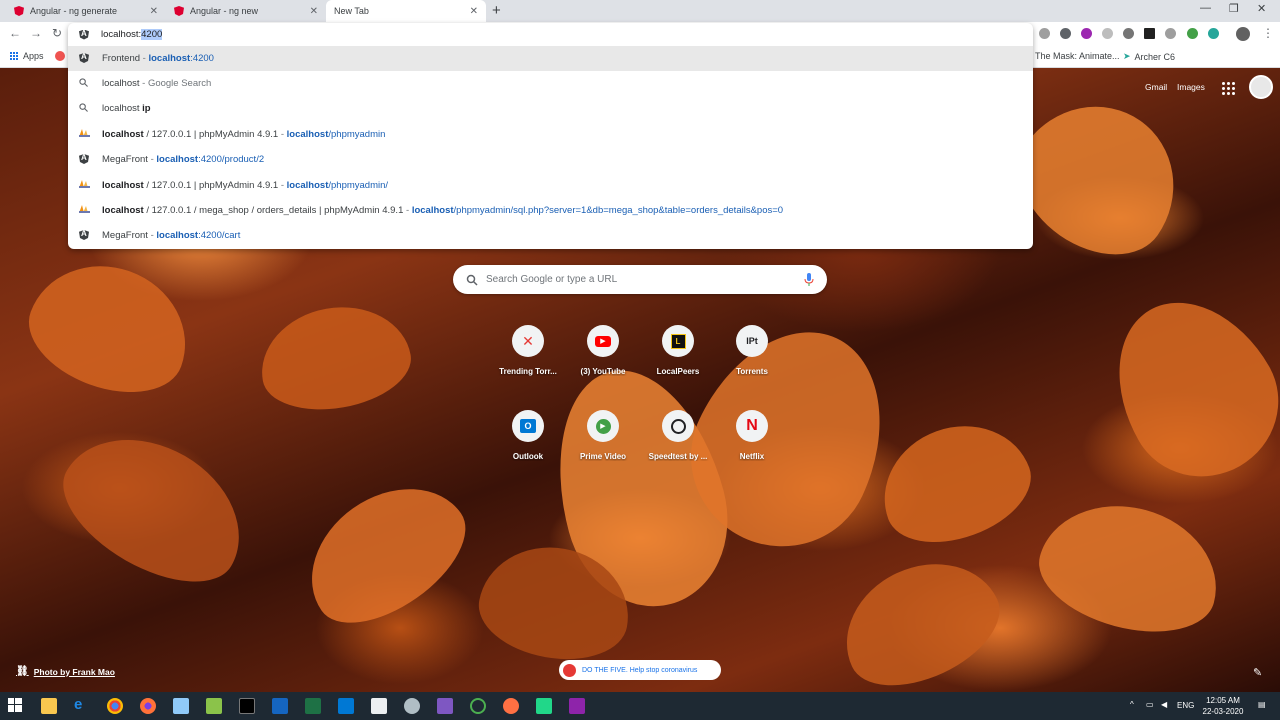 This screenshot has width=1280, height=720. Describe the element at coordinates (1243, 34) in the screenshot. I see `profile-avatar-icon` at that location.